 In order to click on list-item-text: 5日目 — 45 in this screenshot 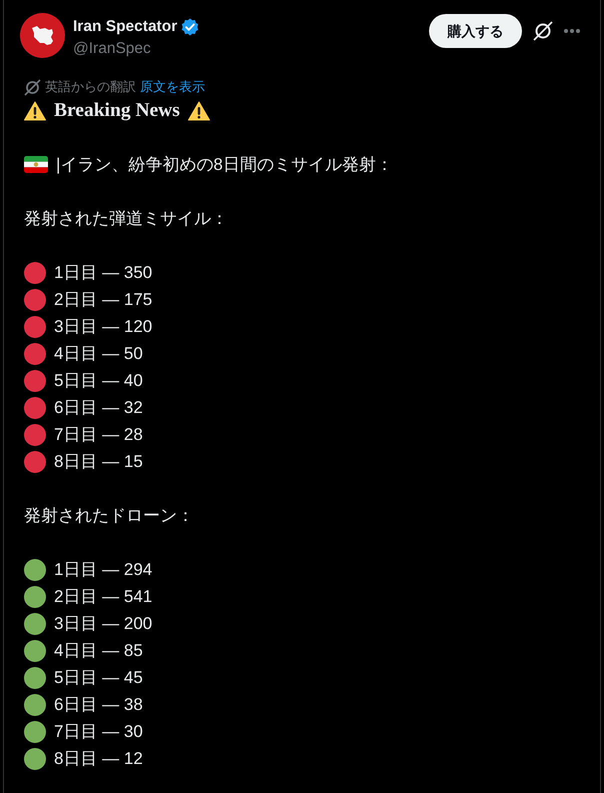, I will do `click(98, 678)`.